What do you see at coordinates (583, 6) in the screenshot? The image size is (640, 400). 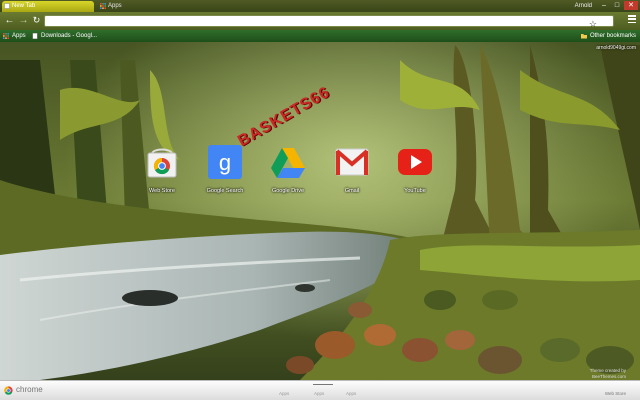 I see `profile-name: Arnold` at bounding box center [583, 6].